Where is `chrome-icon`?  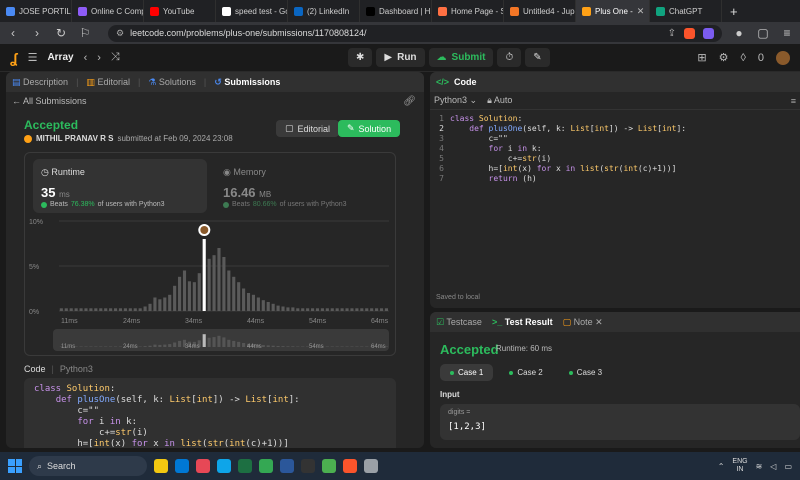 chrome-icon is located at coordinates (266, 466).